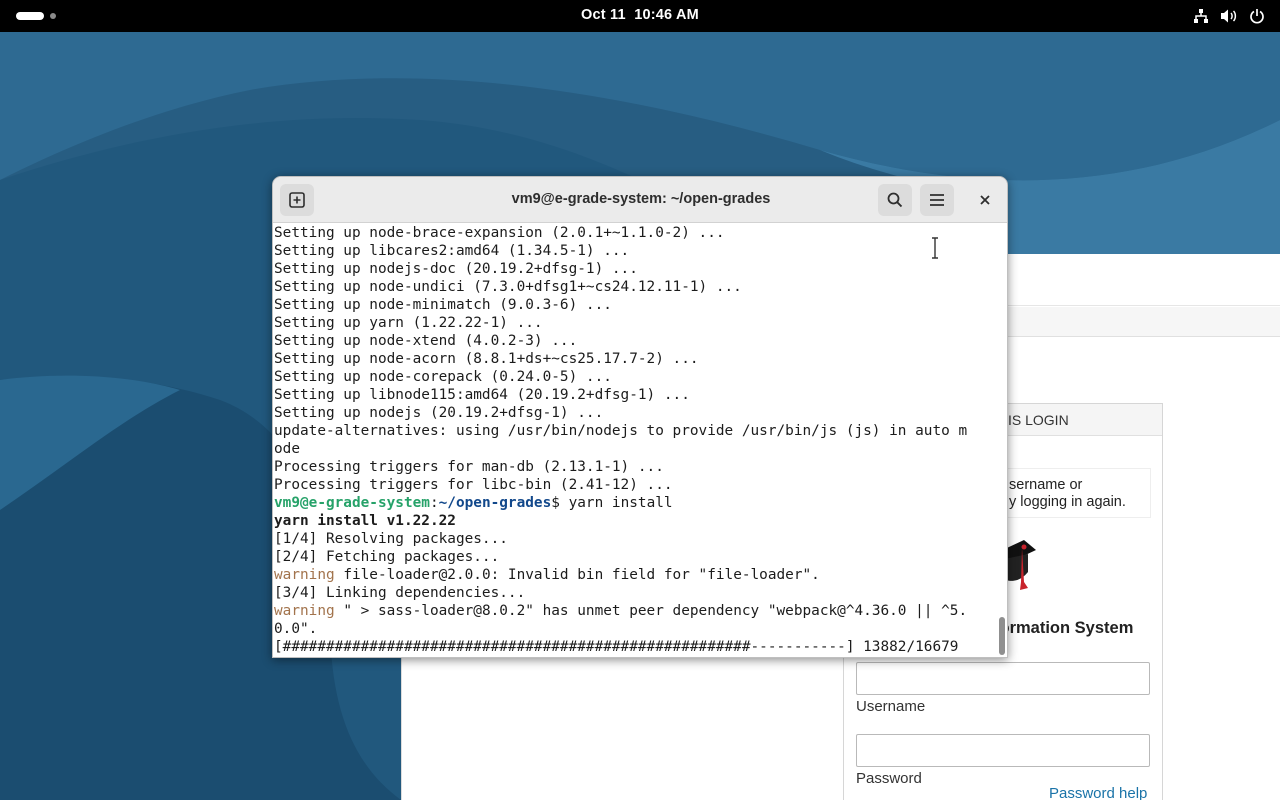 Image resolution: width=1280 pixels, height=800 pixels. What do you see at coordinates (1201, 16) in the screenshot?
I see `network-icon` at bounding box center [1201, 16].